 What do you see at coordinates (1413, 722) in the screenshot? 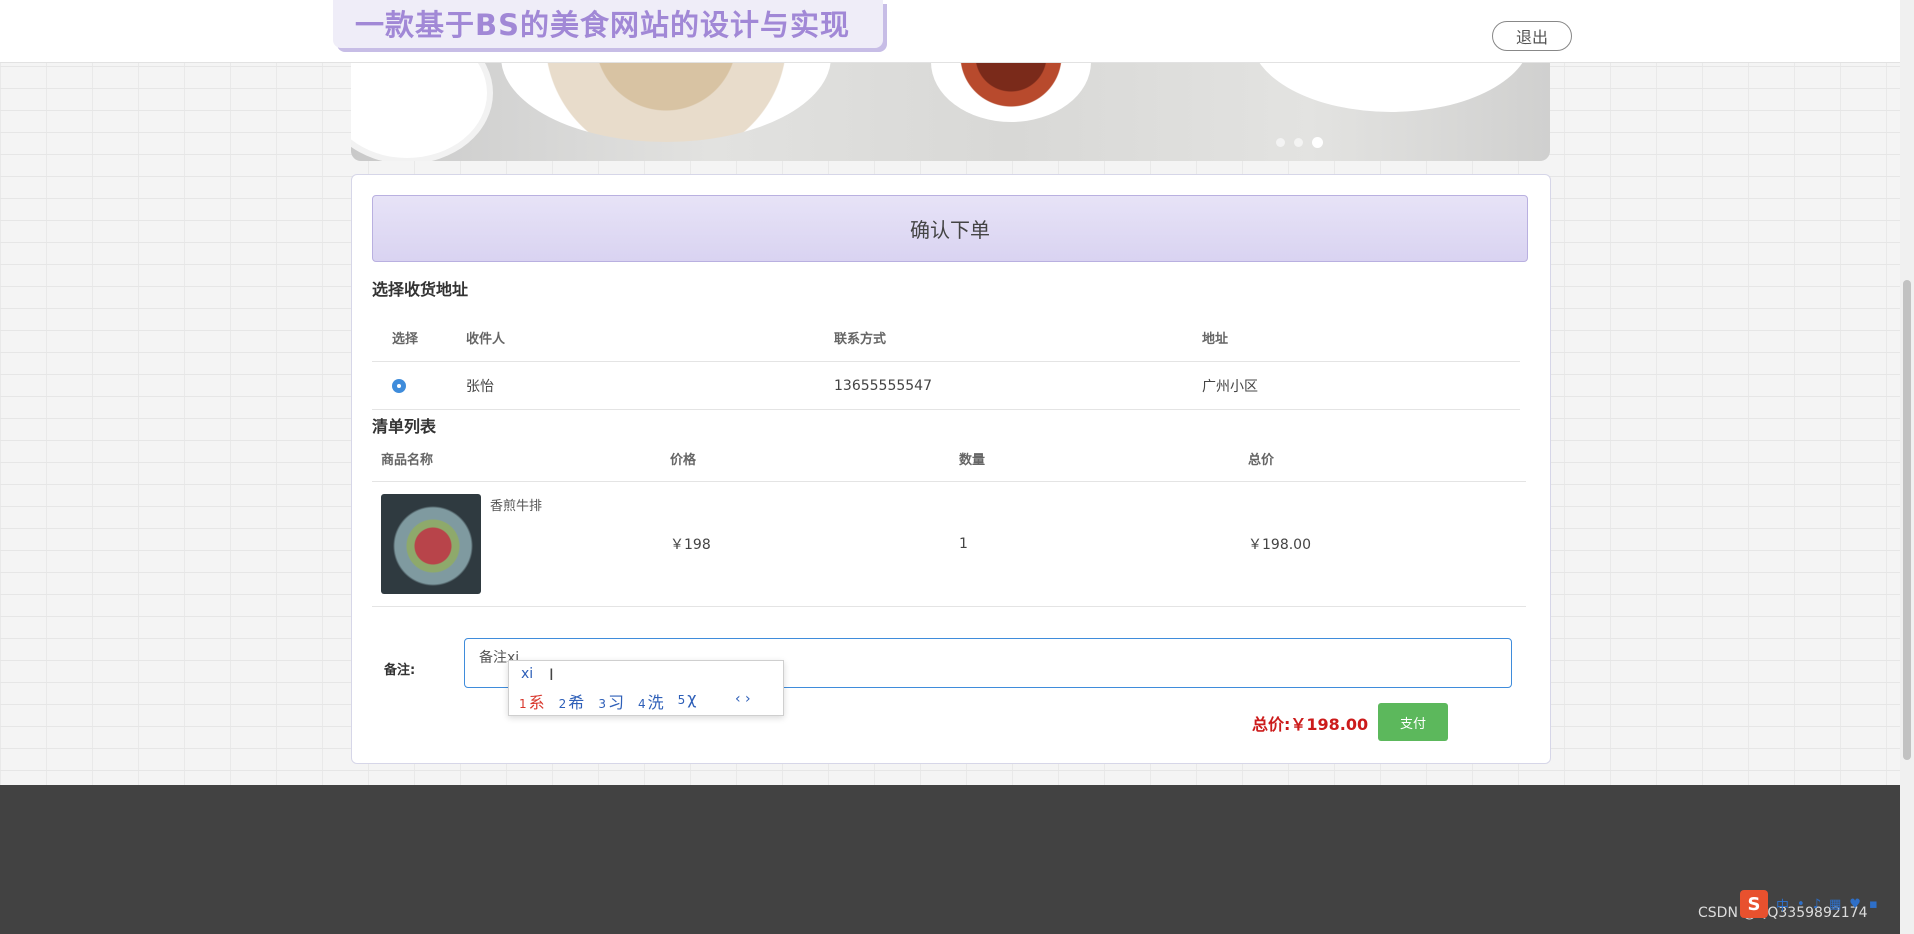
I see `pay-button: 支付` at bounding box center [1413, 722].